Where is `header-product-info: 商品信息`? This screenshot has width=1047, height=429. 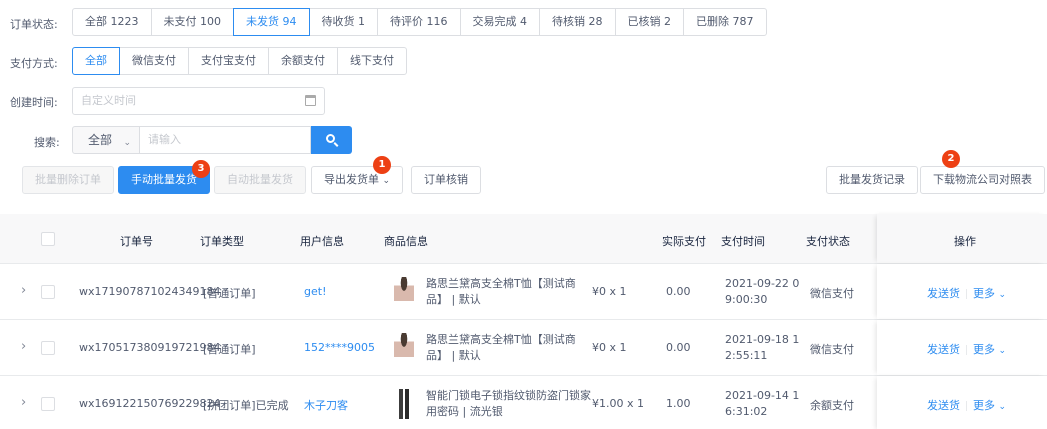 header-product-info: 商品信息 is located at coordinates (406, 241).